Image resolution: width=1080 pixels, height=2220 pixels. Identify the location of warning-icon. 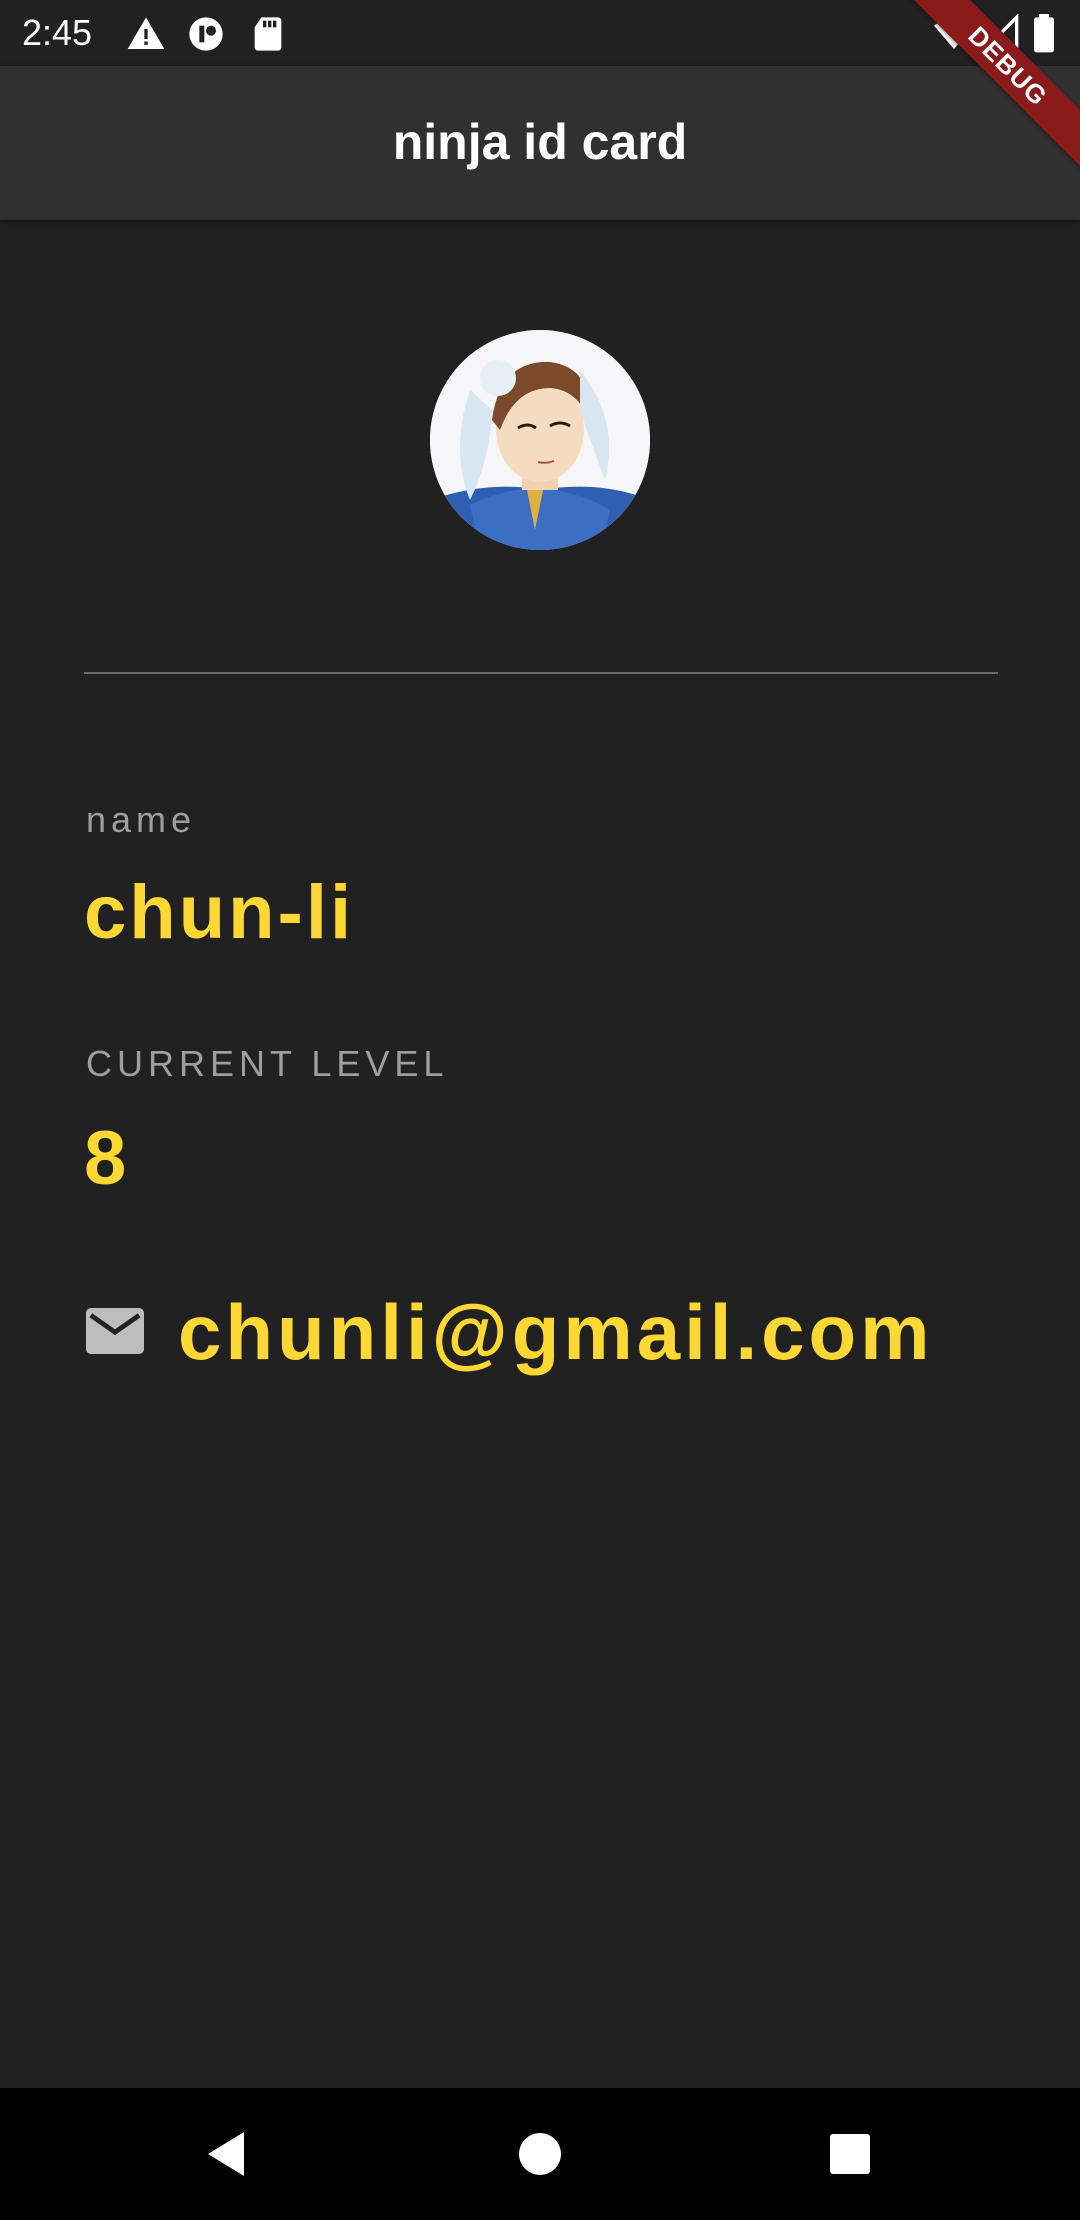
(146, 33).